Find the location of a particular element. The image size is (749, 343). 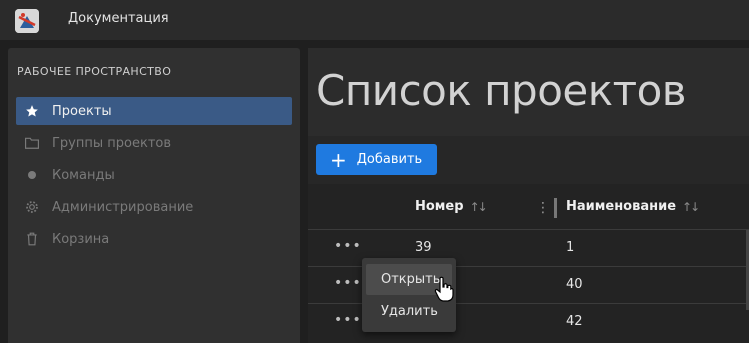

add-button-label: Добавить is located at coordinates (389, 159).